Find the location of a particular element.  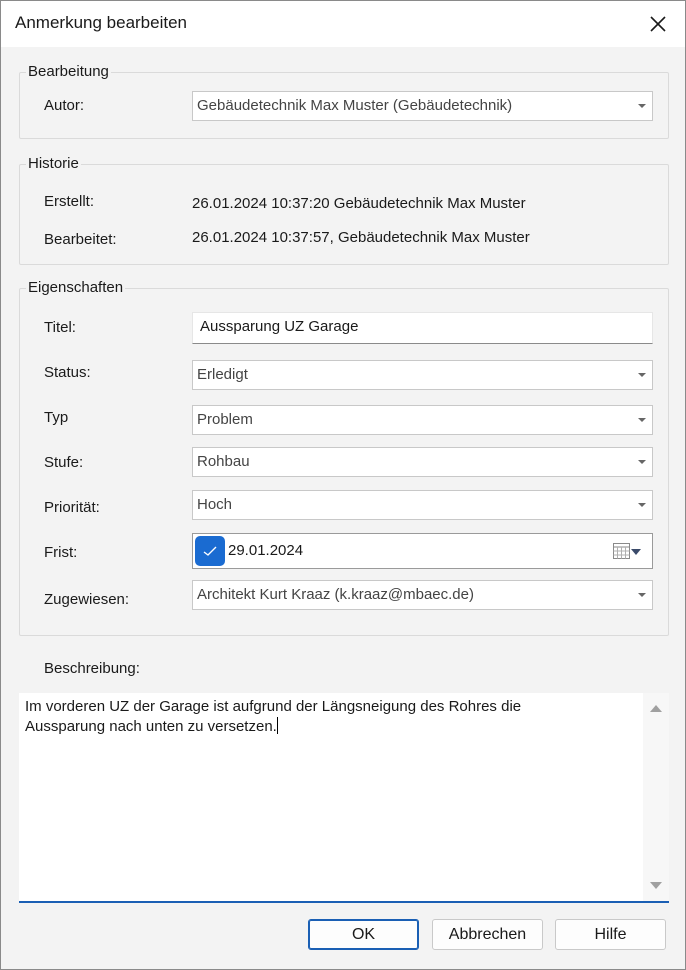

title-bar: Anmerkung bearbeiten is located at coordinates (343, 24).